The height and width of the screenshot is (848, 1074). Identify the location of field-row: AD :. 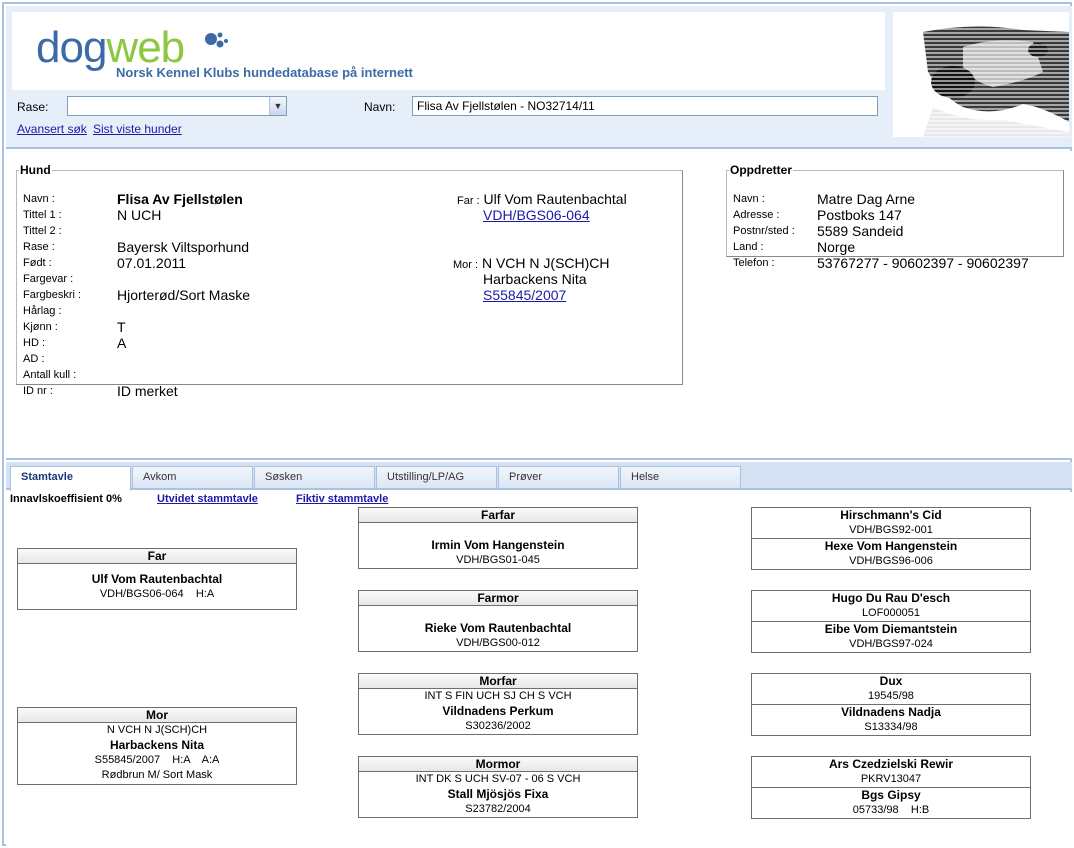
(223, 359).